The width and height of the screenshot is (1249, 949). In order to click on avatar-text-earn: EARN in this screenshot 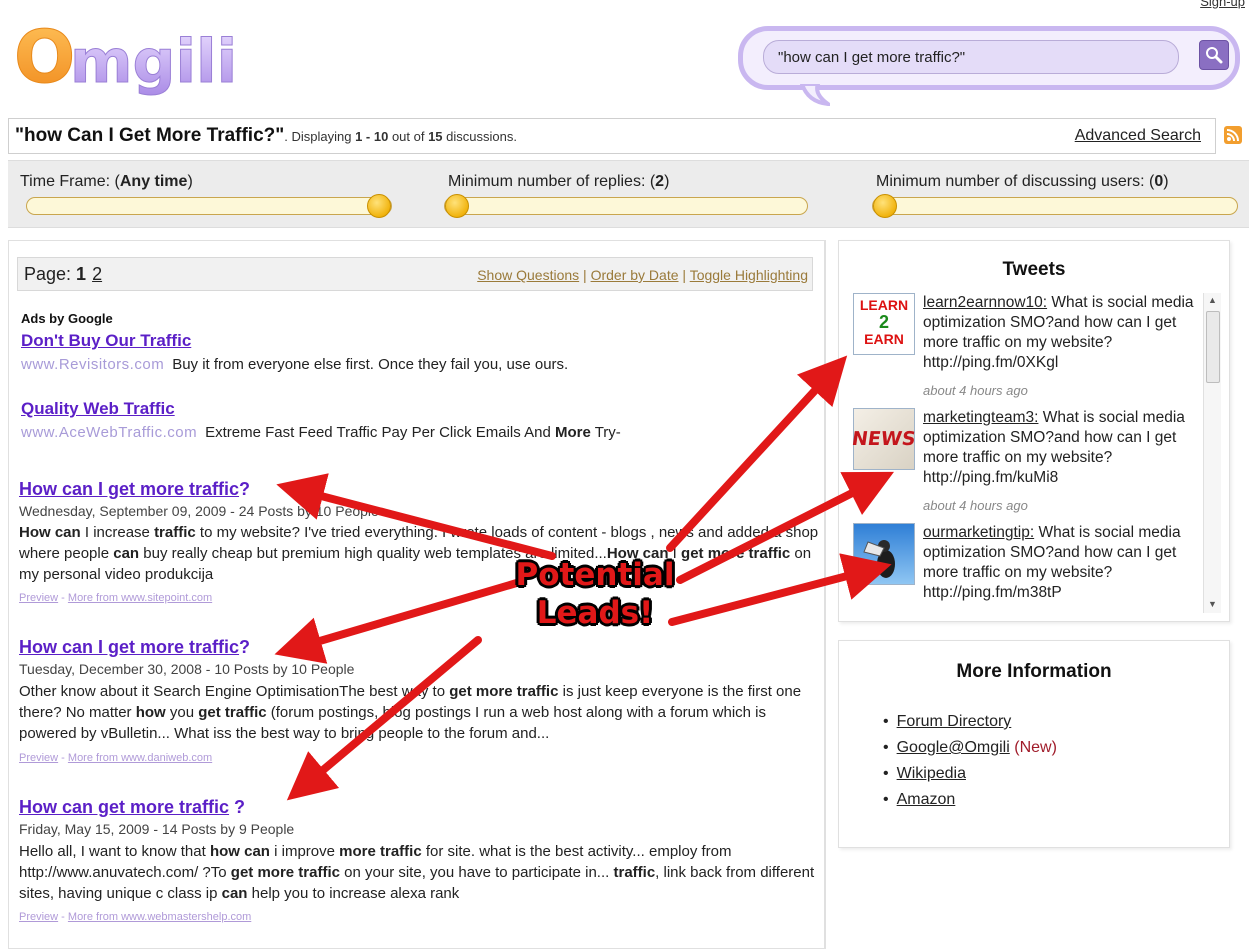, I will do `click(884, 339)`.